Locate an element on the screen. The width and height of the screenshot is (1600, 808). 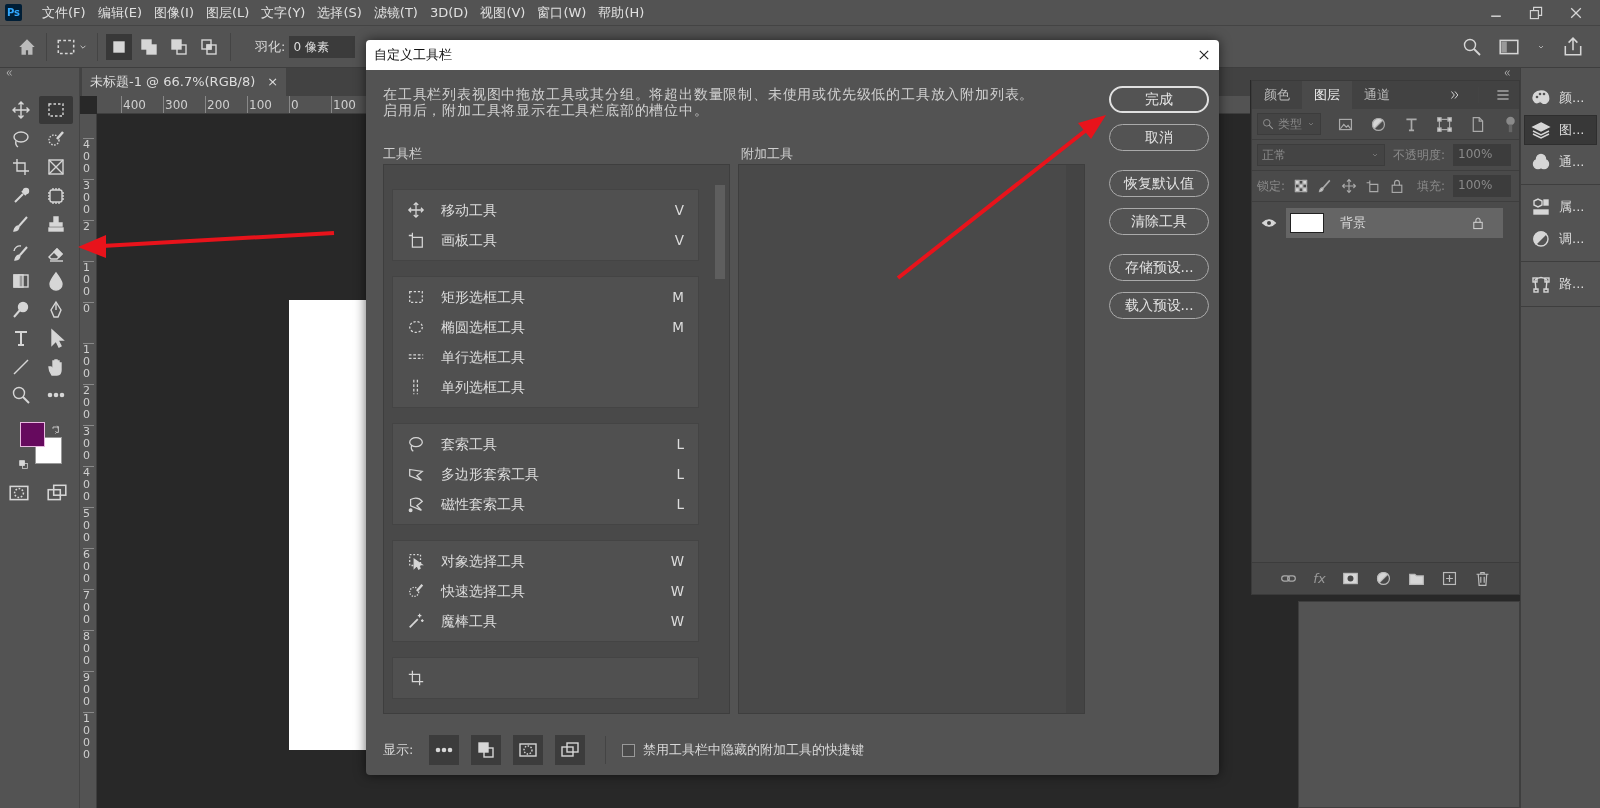
dialog-button: 完成 is located at coordinates (1159, 99).